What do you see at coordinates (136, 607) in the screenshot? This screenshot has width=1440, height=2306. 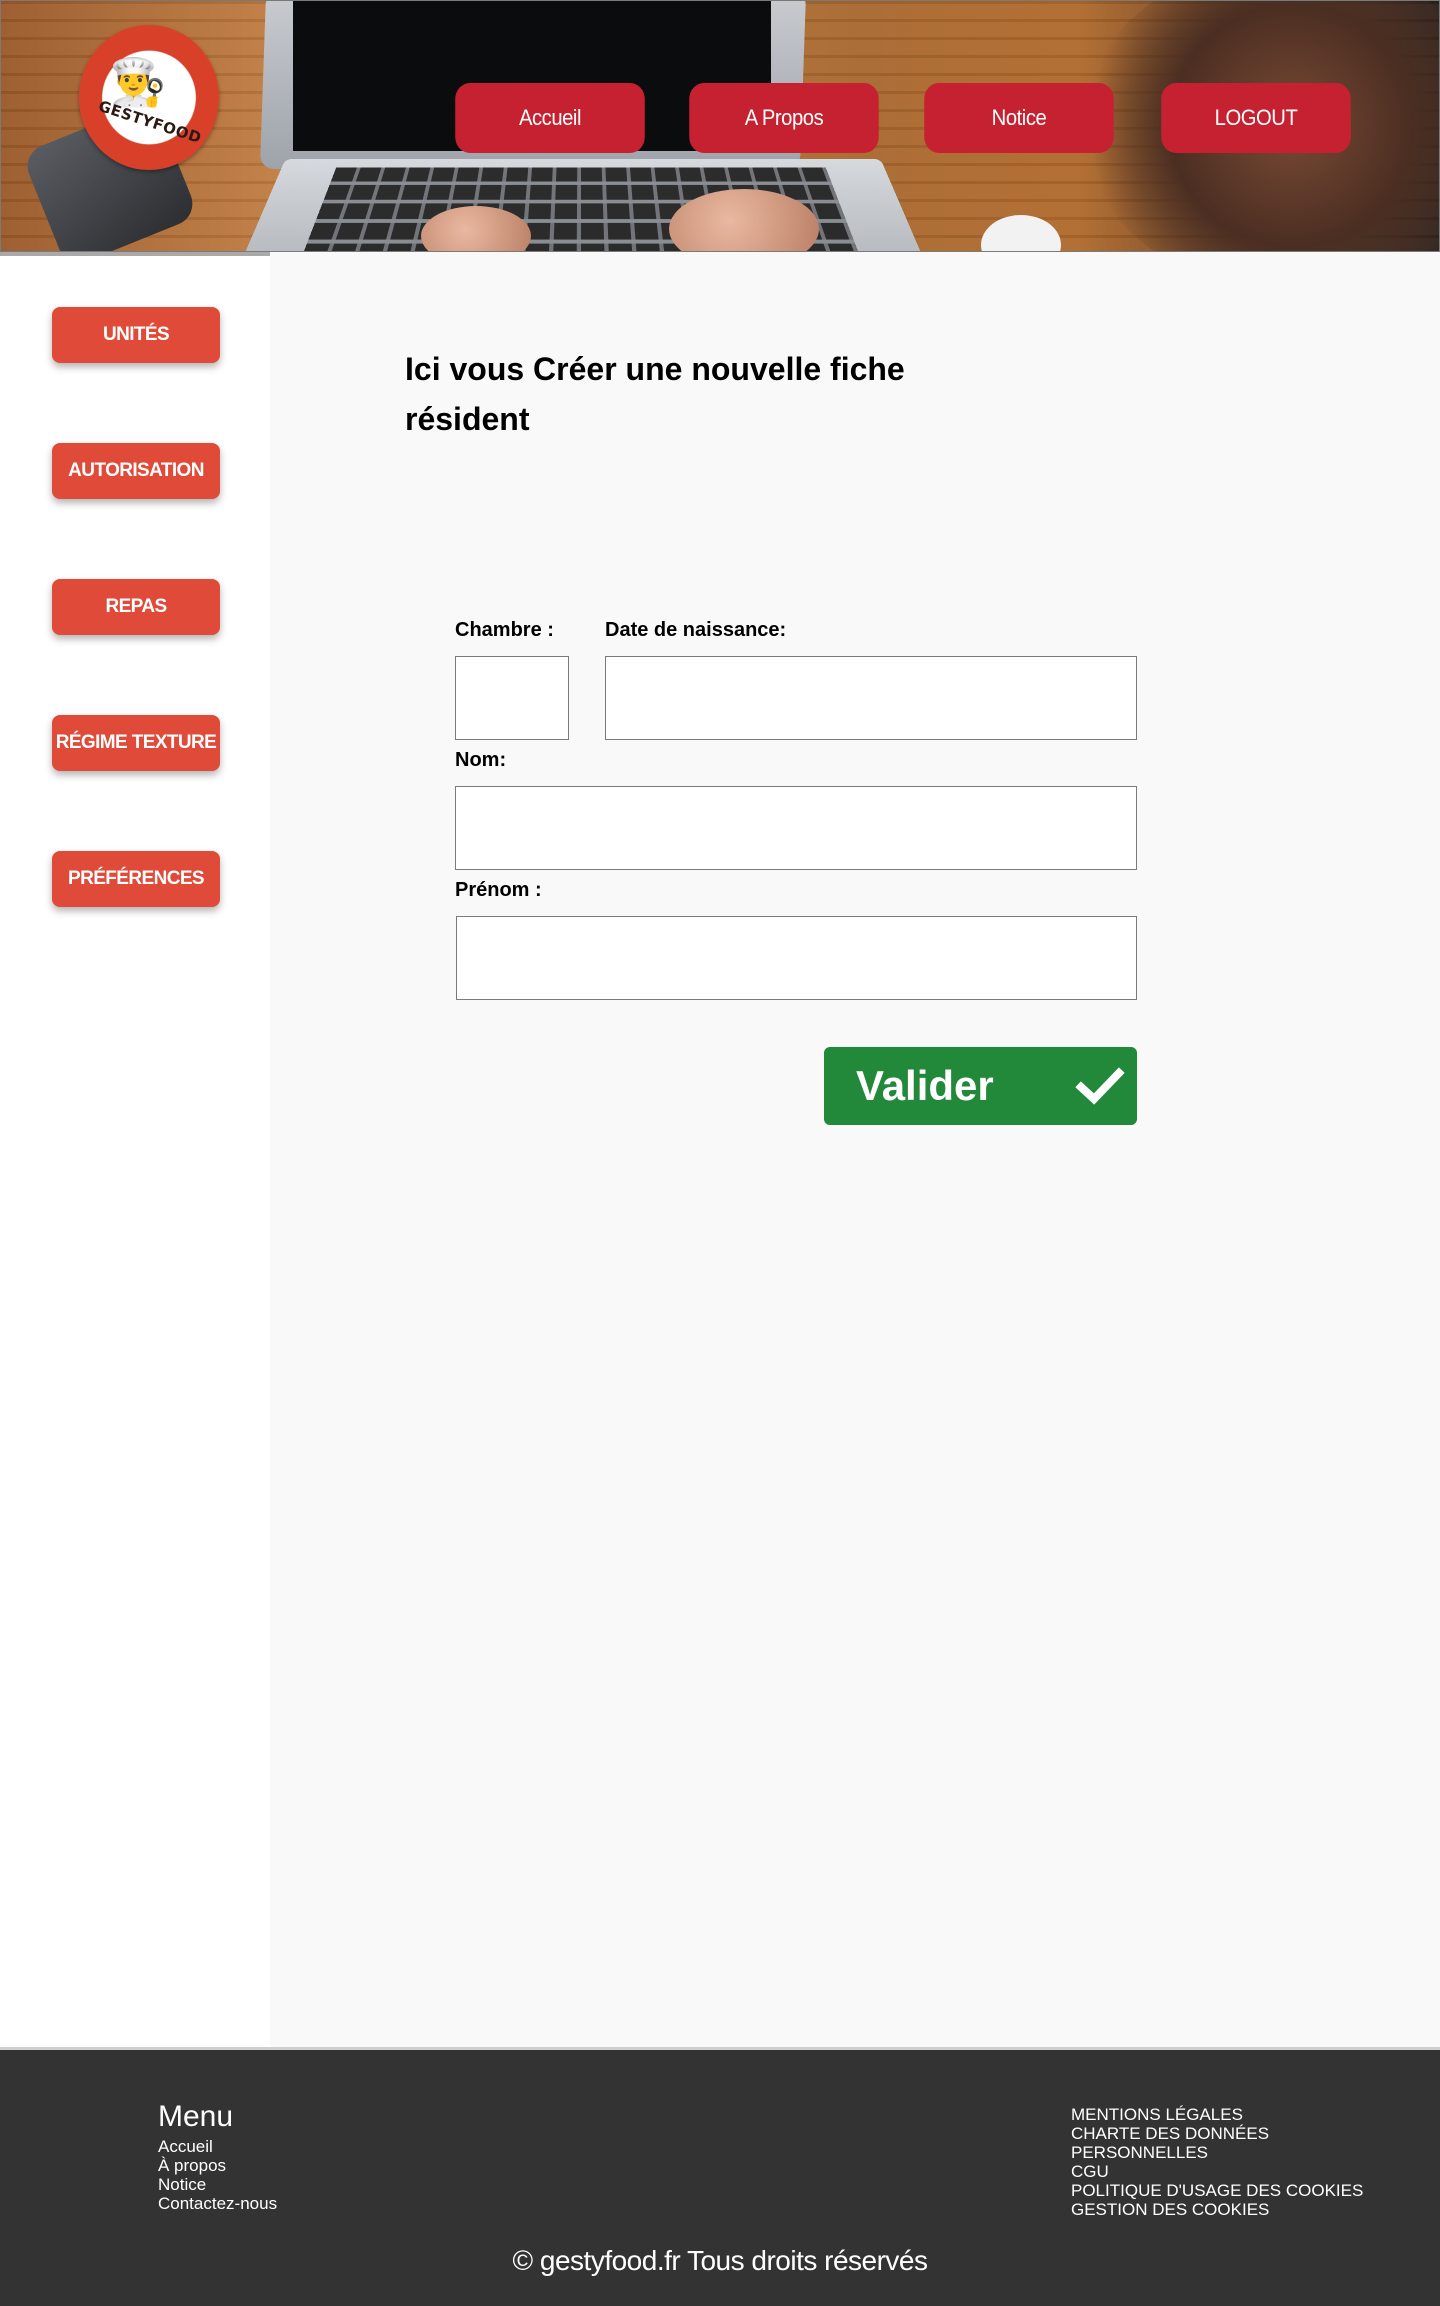 I see `sidebar-item-repas: REPAS` at bounding box center [136, 607].